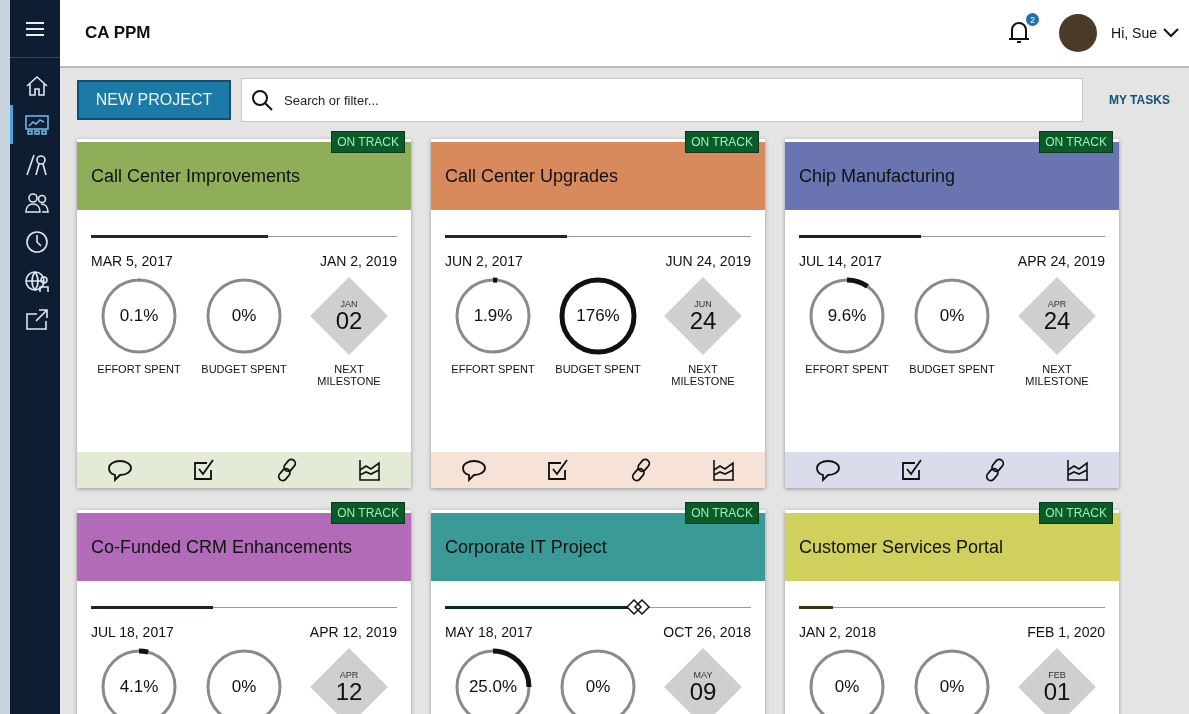  I want to click on start-date: JAN 2, 2018, so click(838, 632).